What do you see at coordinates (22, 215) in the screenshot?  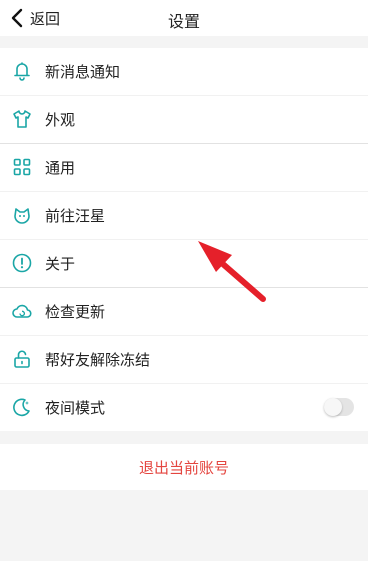 I see `dog-face-icon` at bounding box center [22, 215].